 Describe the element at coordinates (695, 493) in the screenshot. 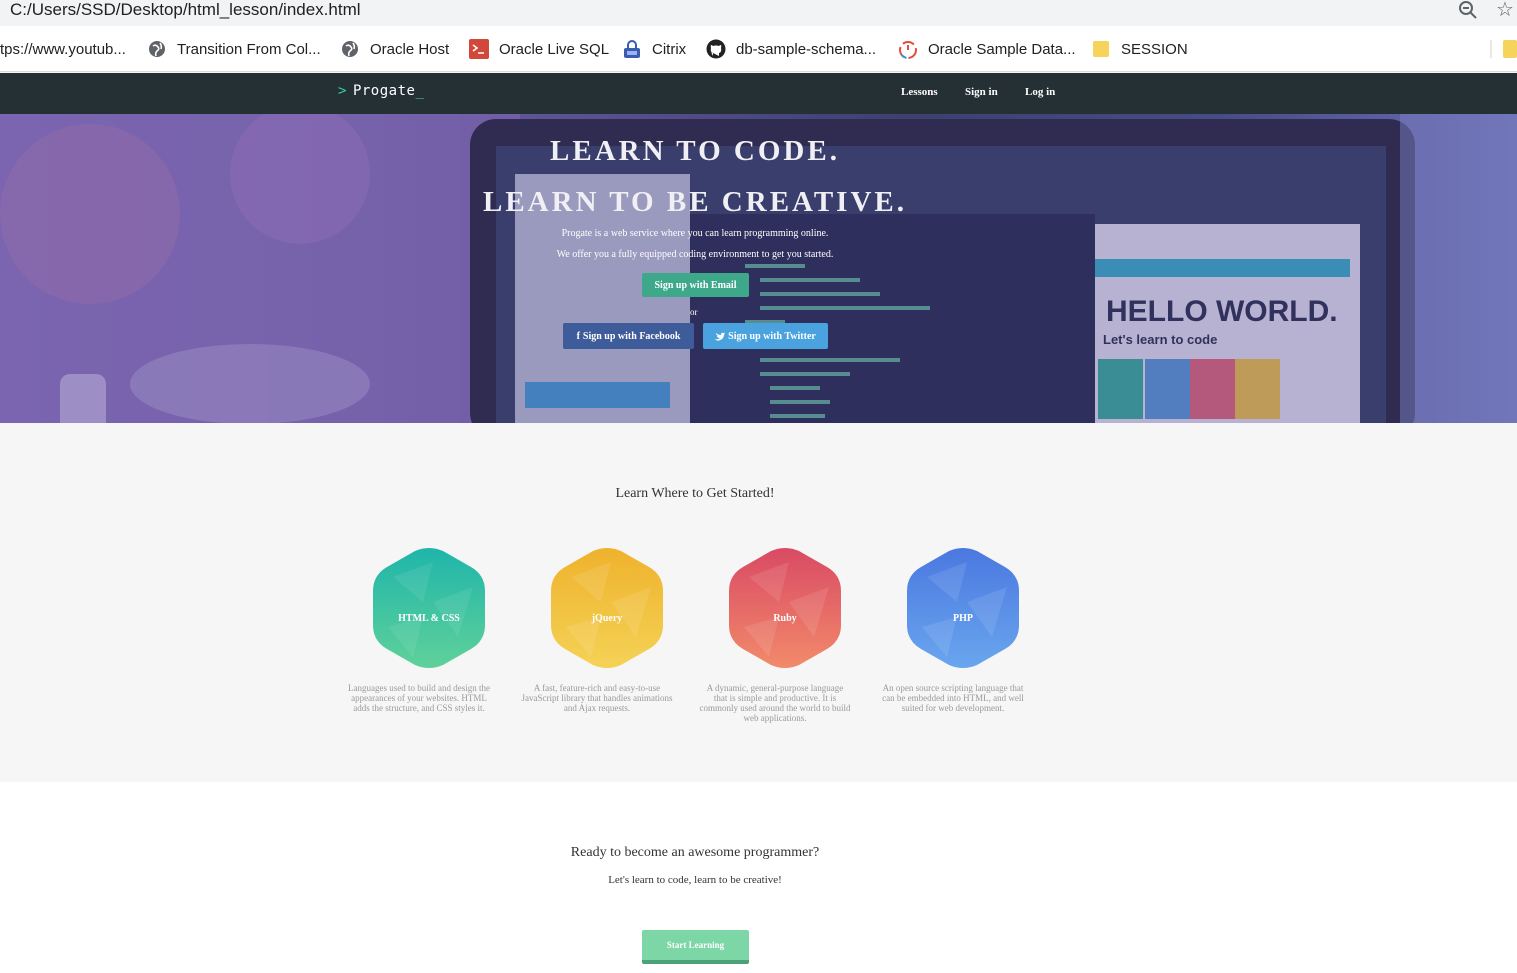

I see `lessons-section-title: Learn Where to Get Started!` at that location.